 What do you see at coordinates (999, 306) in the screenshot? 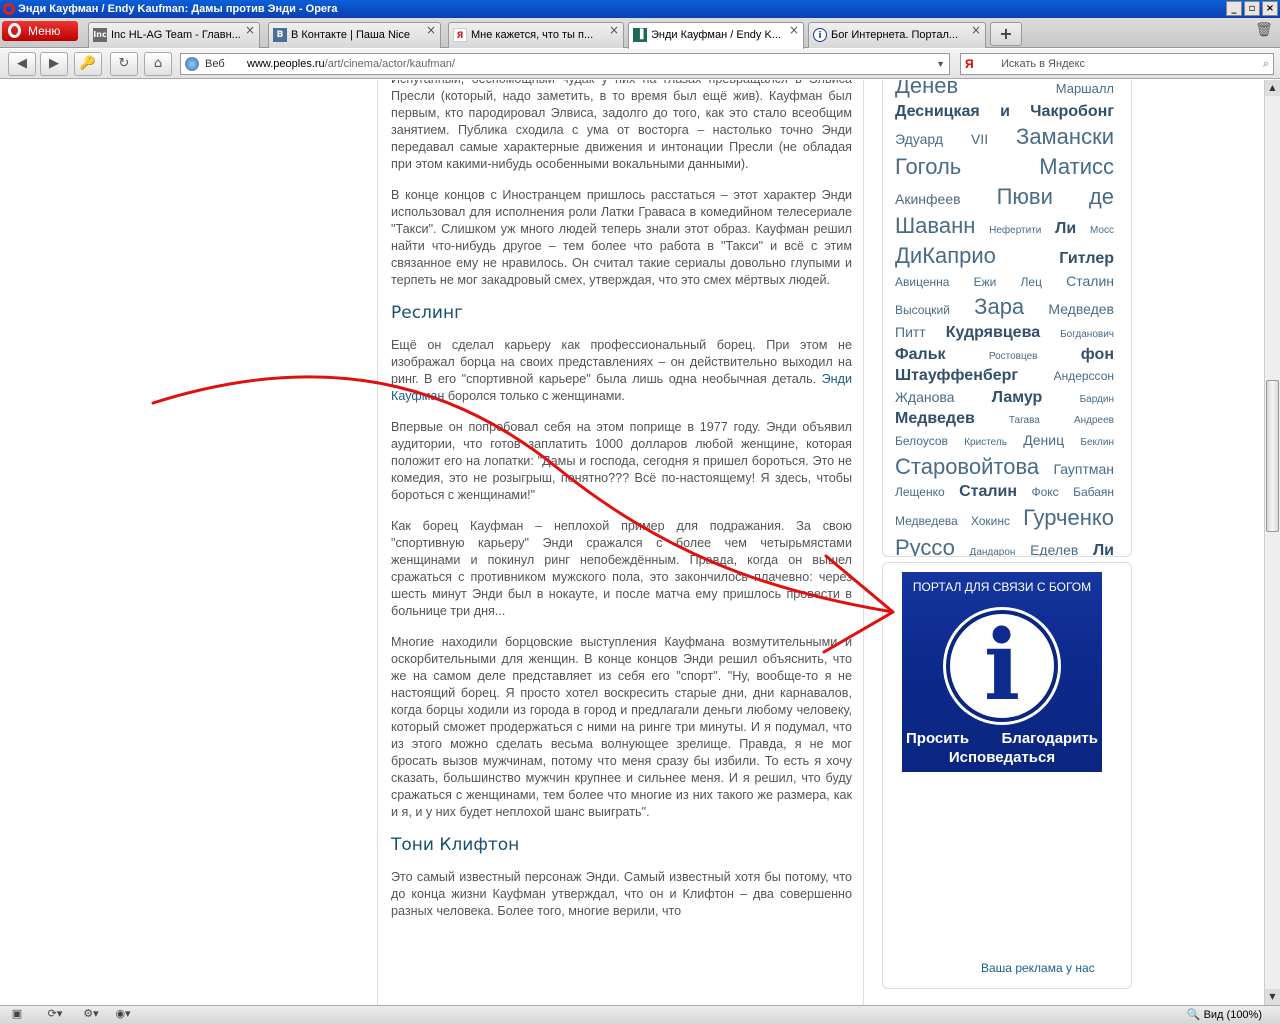
I see `tag-link: Зара` at bounding box center [999, 306].